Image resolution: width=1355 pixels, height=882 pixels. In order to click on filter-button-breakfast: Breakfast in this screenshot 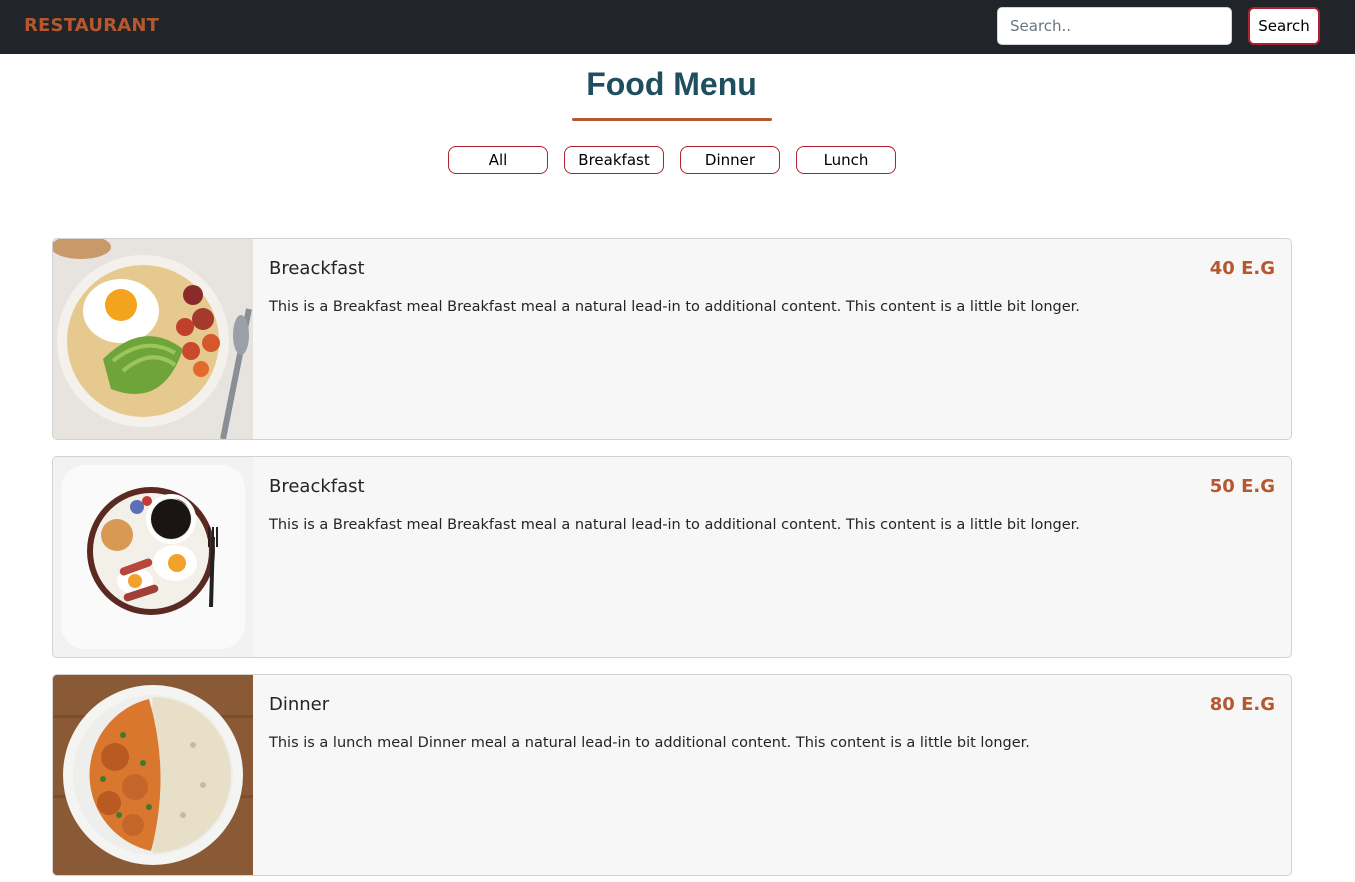, I will do `click(614, 160)`.